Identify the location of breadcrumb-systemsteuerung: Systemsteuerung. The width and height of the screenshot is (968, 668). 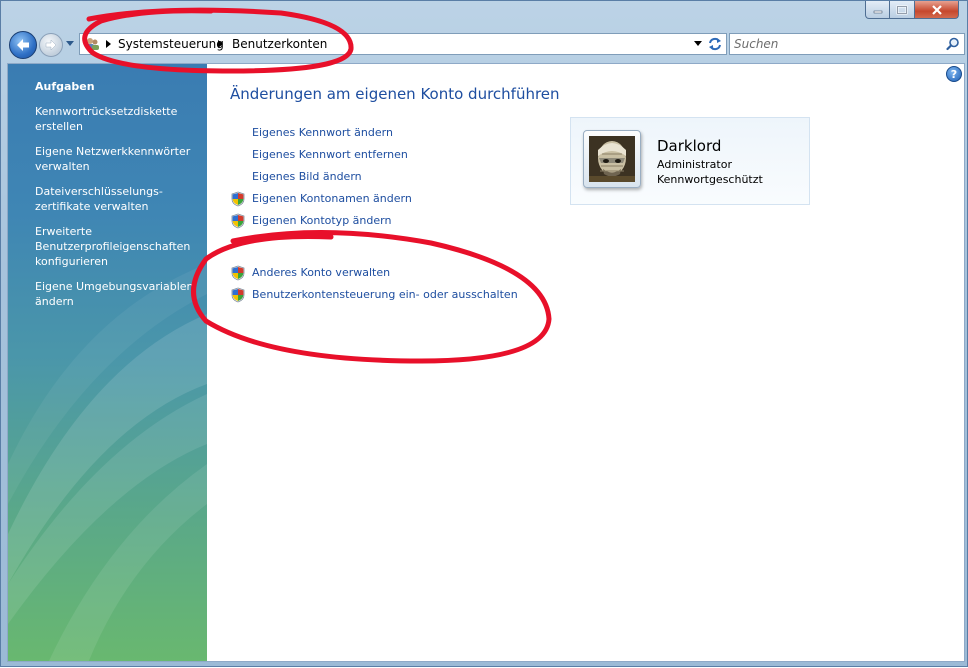
(171, 44).